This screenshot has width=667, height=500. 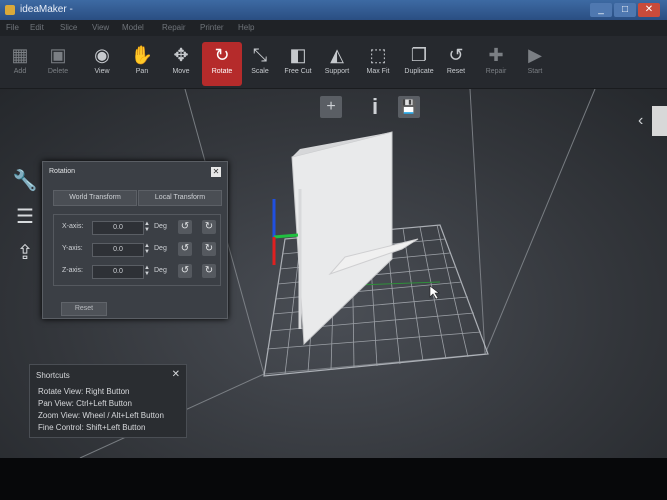 I want to click on x-axis-unit: Deg, so click(x=160, y=226).